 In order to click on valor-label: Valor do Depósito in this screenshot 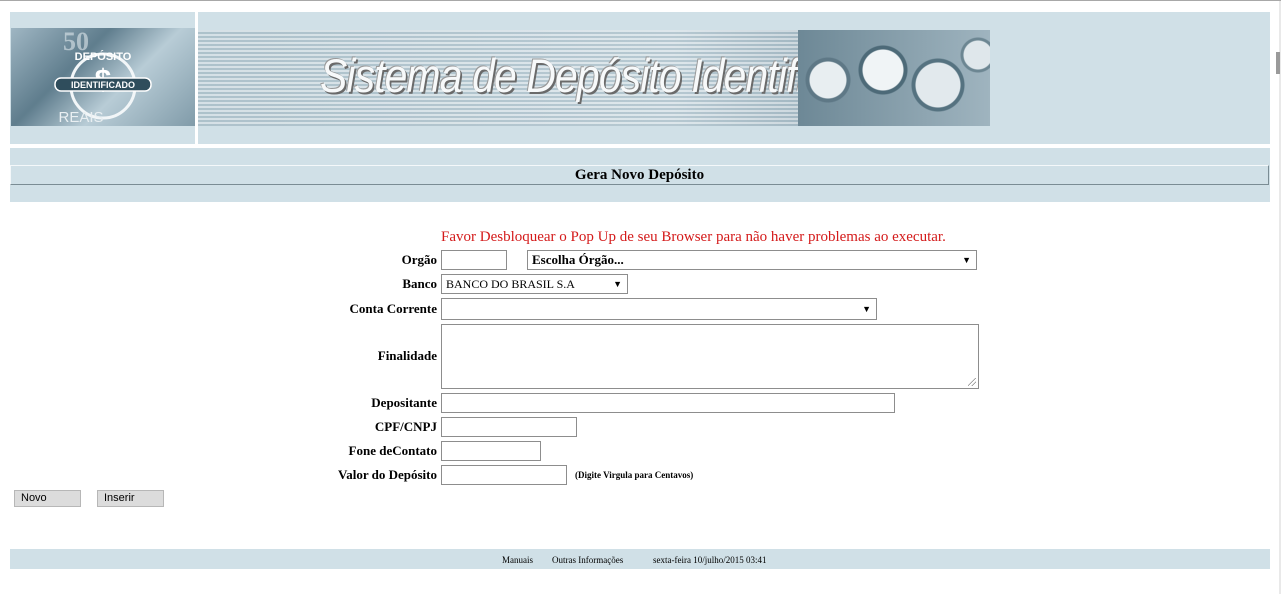, I will do `click(387, 474)`.